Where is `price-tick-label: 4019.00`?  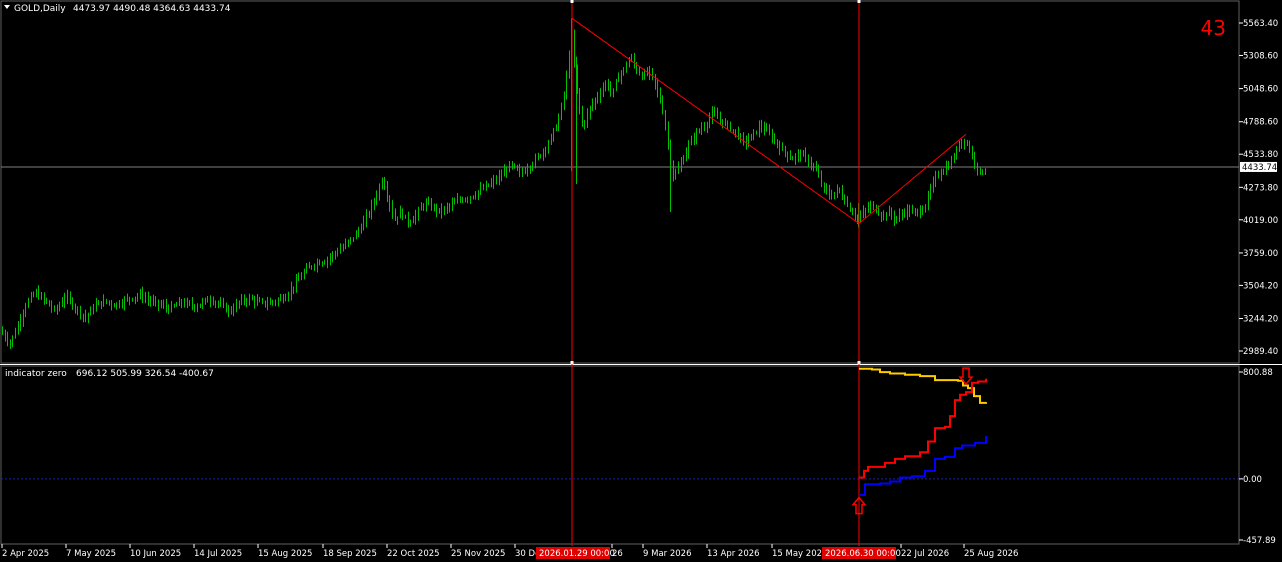 price-tick-label: 4019.00 is located at coordinates (1260, 221).